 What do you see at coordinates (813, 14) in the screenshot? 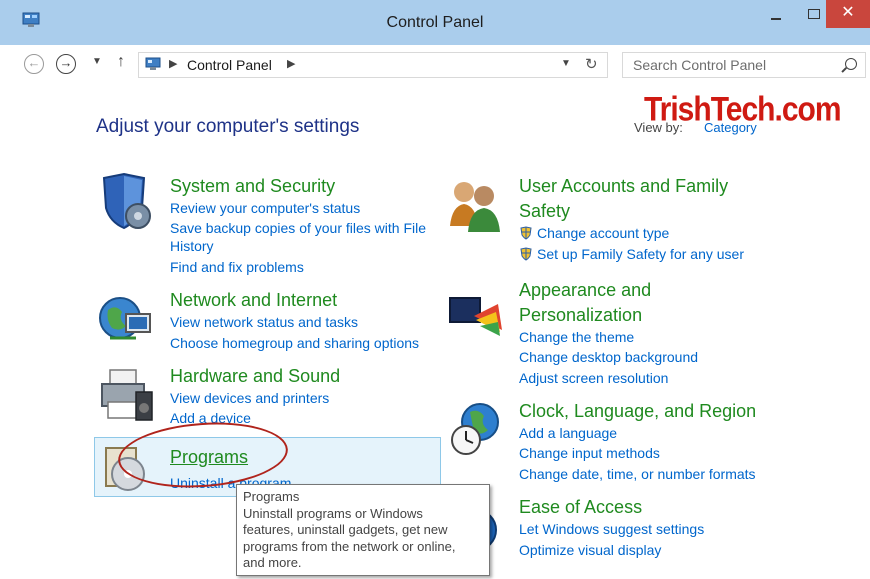
I see `maximize-button` at bounding box center [813, 14].